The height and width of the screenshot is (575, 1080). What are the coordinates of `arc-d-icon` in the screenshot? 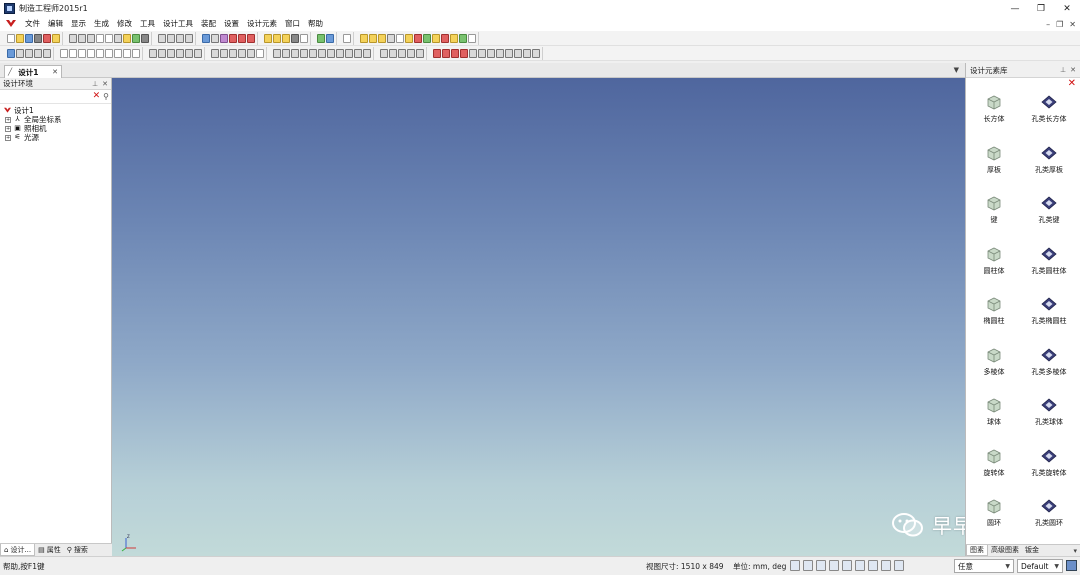 It's located at (179, 53).